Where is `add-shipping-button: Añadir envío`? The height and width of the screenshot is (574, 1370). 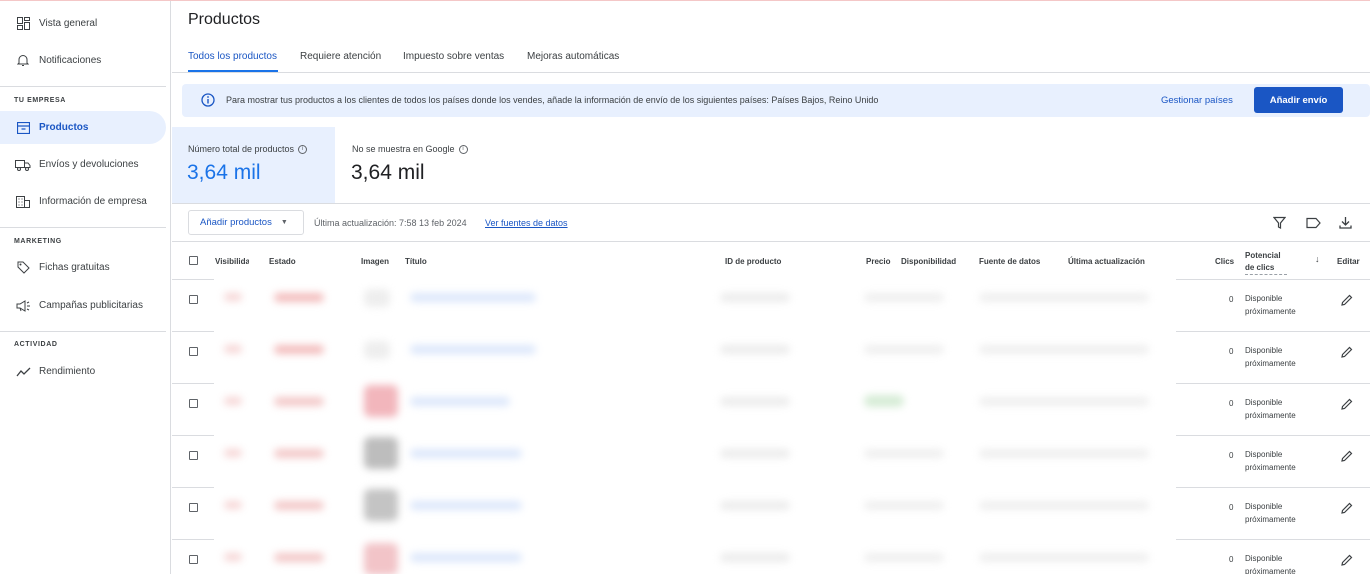
add-shipping-button: Añadir envío is located at coordinates (1298, 100).